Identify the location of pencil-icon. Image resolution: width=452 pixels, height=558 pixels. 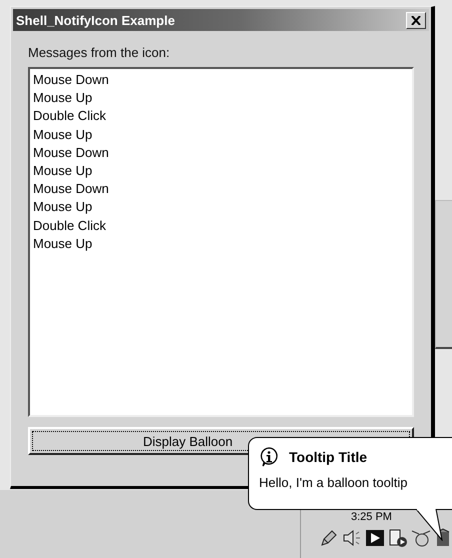
(329, 538).